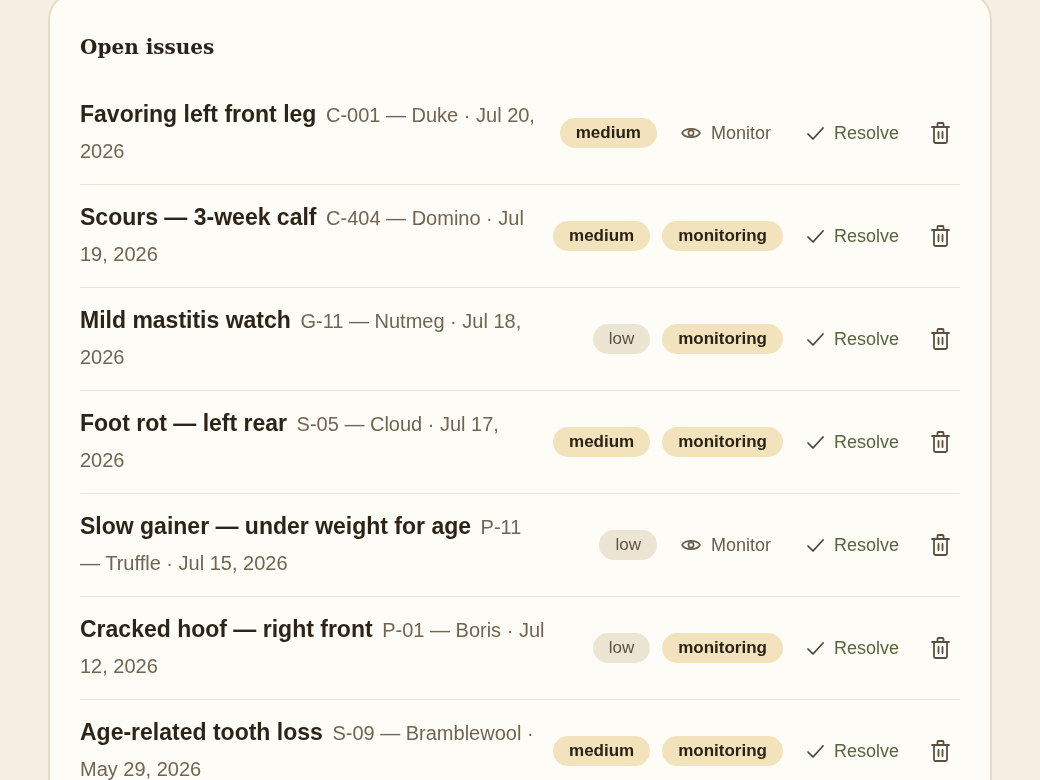 Image resolution: width=1040 pixels, height=780 pixels. I want to click on issue-summary: Slow gainer — under weight for age P-11 — Truffle · Jul 15, 2026, so click(301, 544).